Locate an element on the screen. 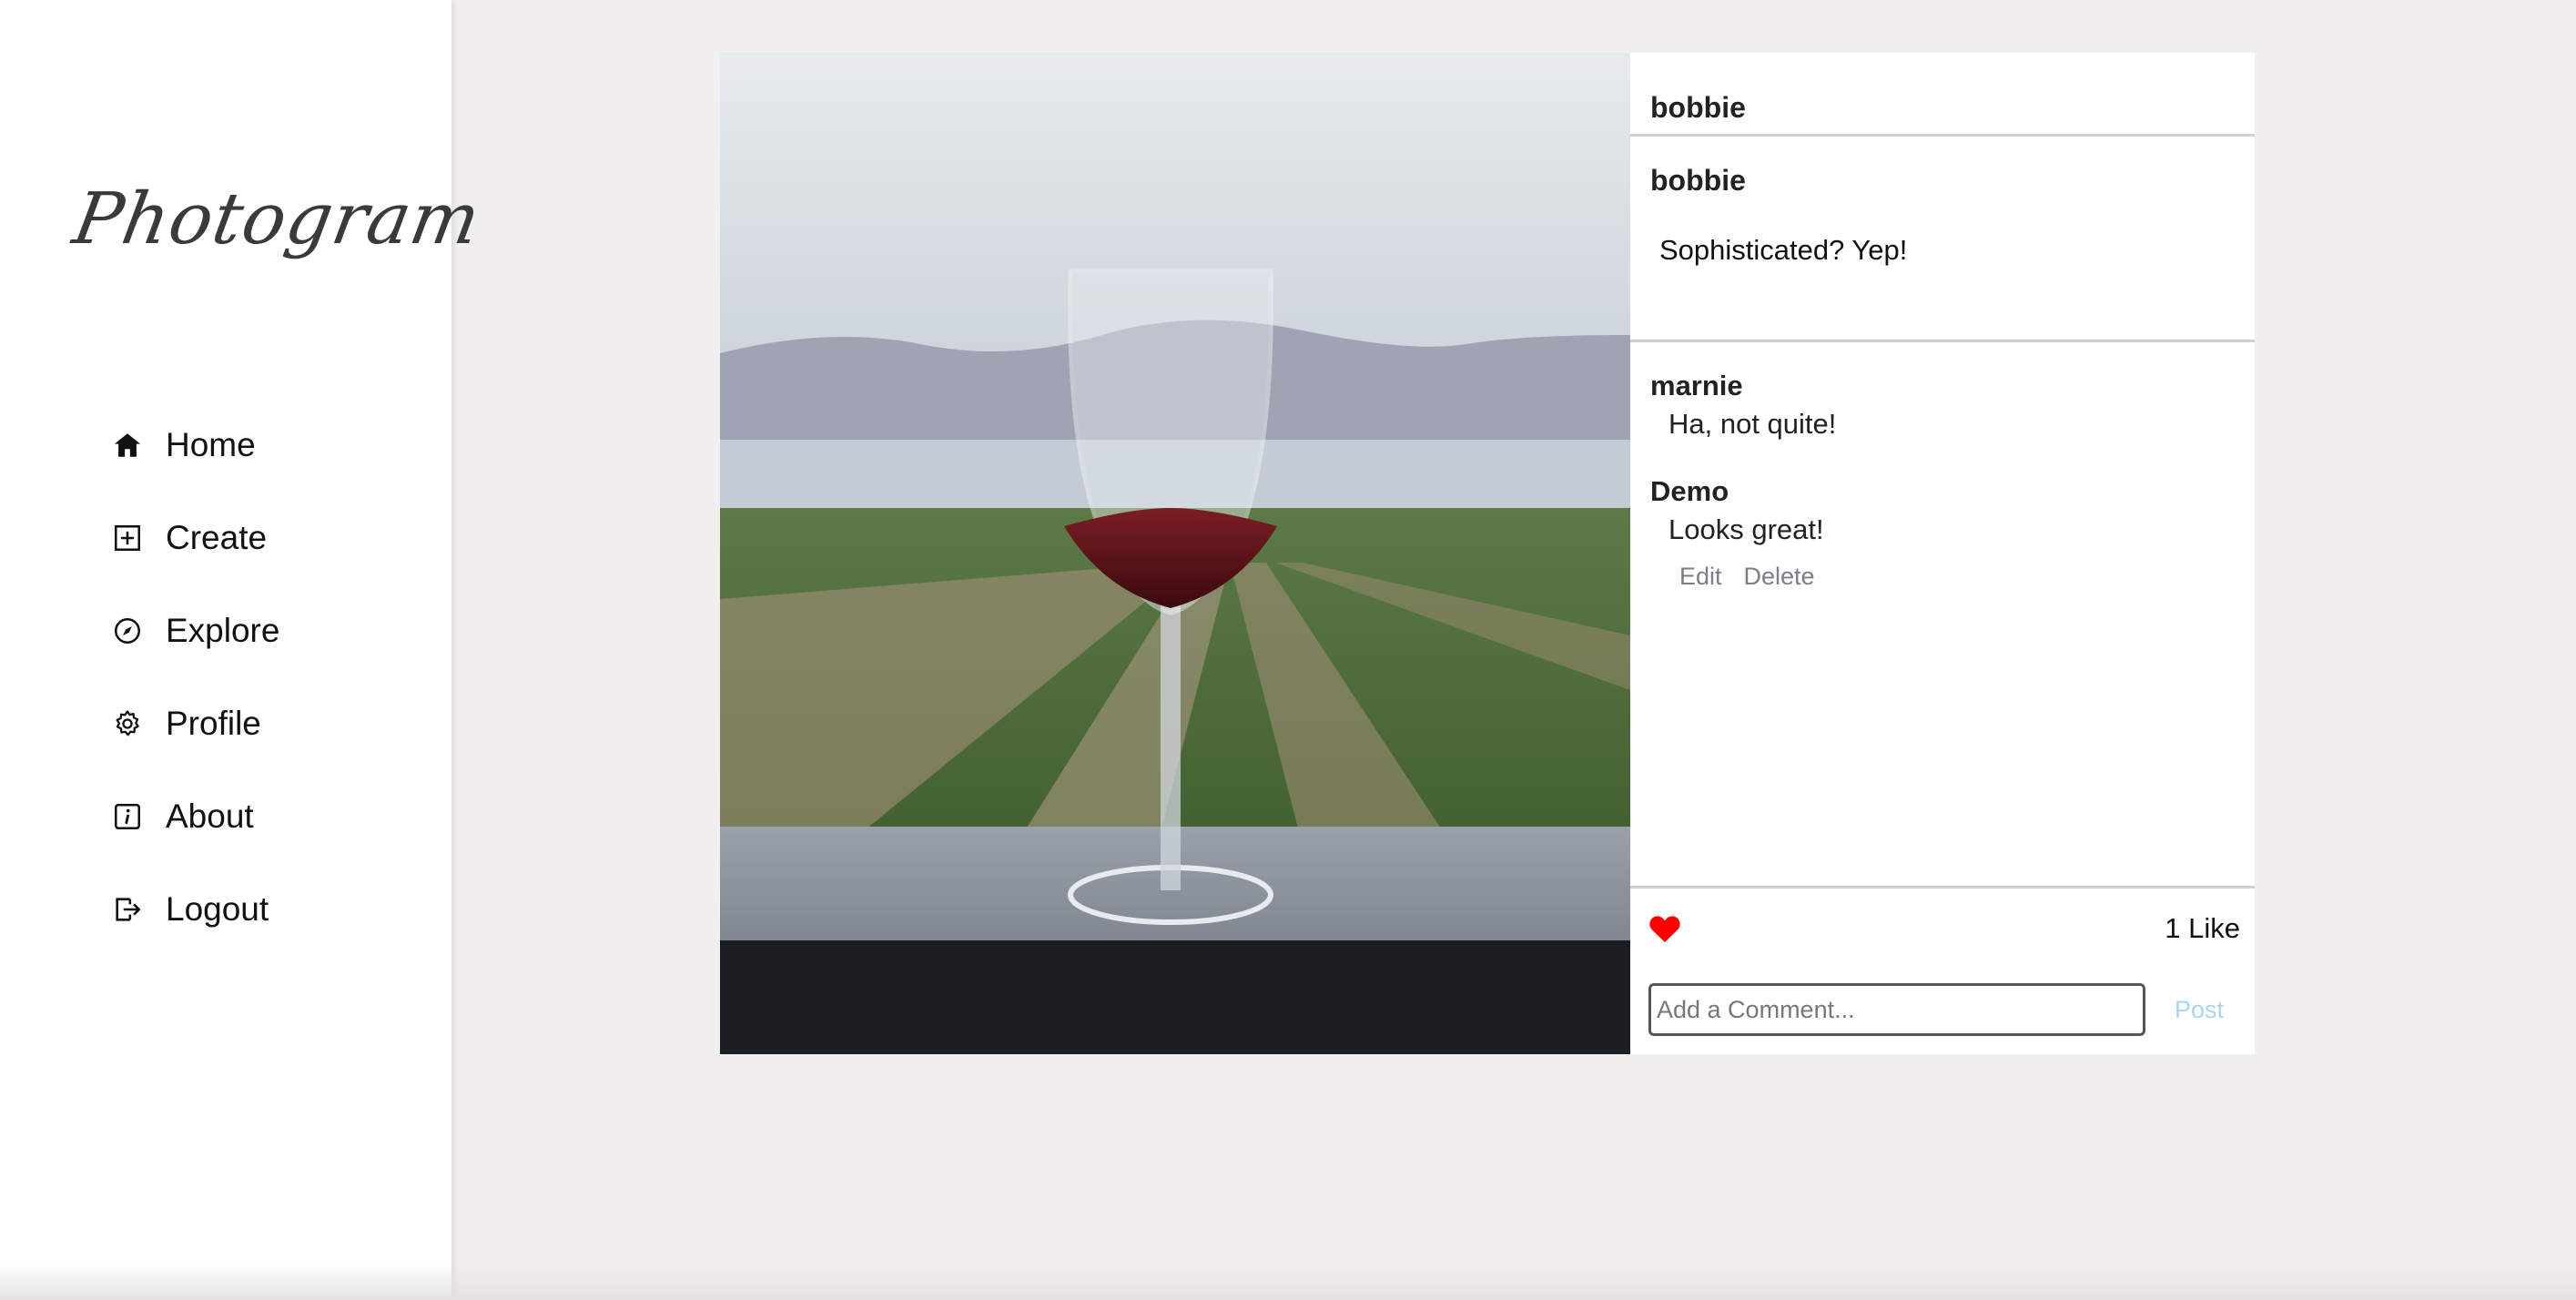 The width and height of the screenshot is (2576, 1300). sidebar-item-about: About is located at coordinates (195, 816).